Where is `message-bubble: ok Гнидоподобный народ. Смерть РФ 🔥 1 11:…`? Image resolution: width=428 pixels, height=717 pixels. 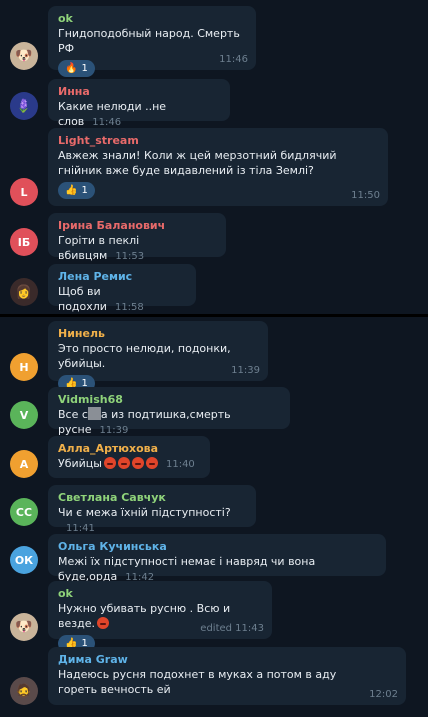
message-bubble: ok Гнидоподобный народ. Смерть РФ 🔥 1 11:… is located at coordinates (152, 41).